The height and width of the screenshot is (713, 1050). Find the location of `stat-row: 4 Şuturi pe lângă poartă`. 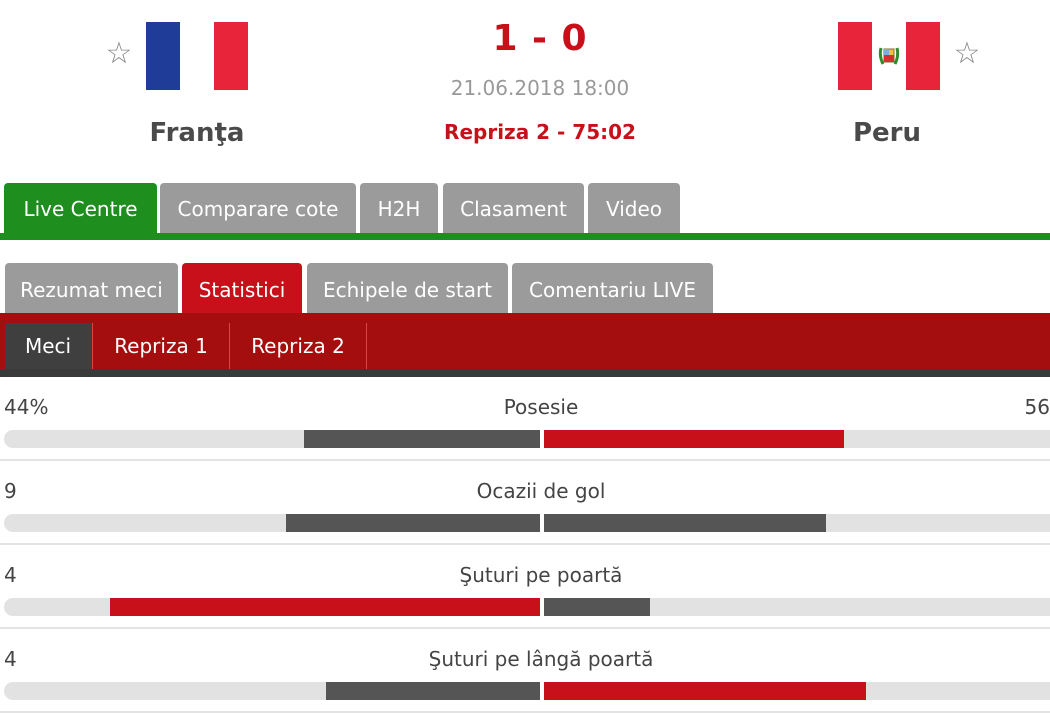

stat-row: 4 Şuturi pe lângă poartă is located at coordinates (525, 671).